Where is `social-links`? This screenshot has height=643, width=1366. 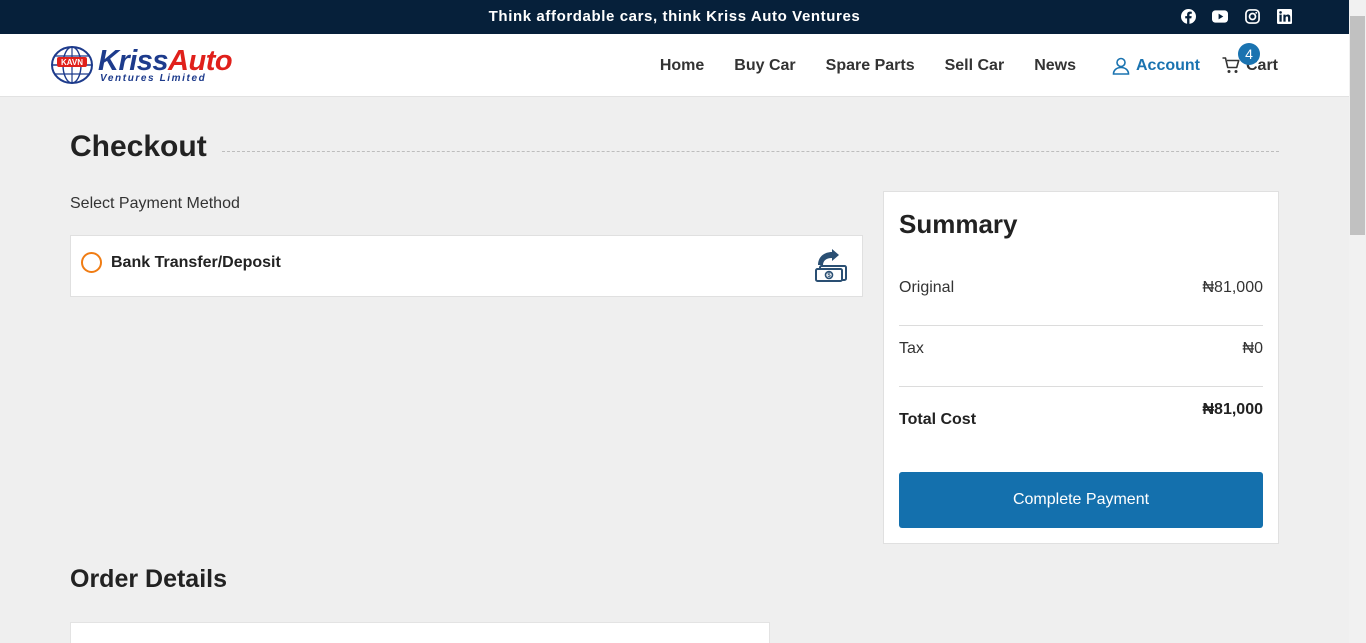
social-links is located at coordinates (1236, 16).